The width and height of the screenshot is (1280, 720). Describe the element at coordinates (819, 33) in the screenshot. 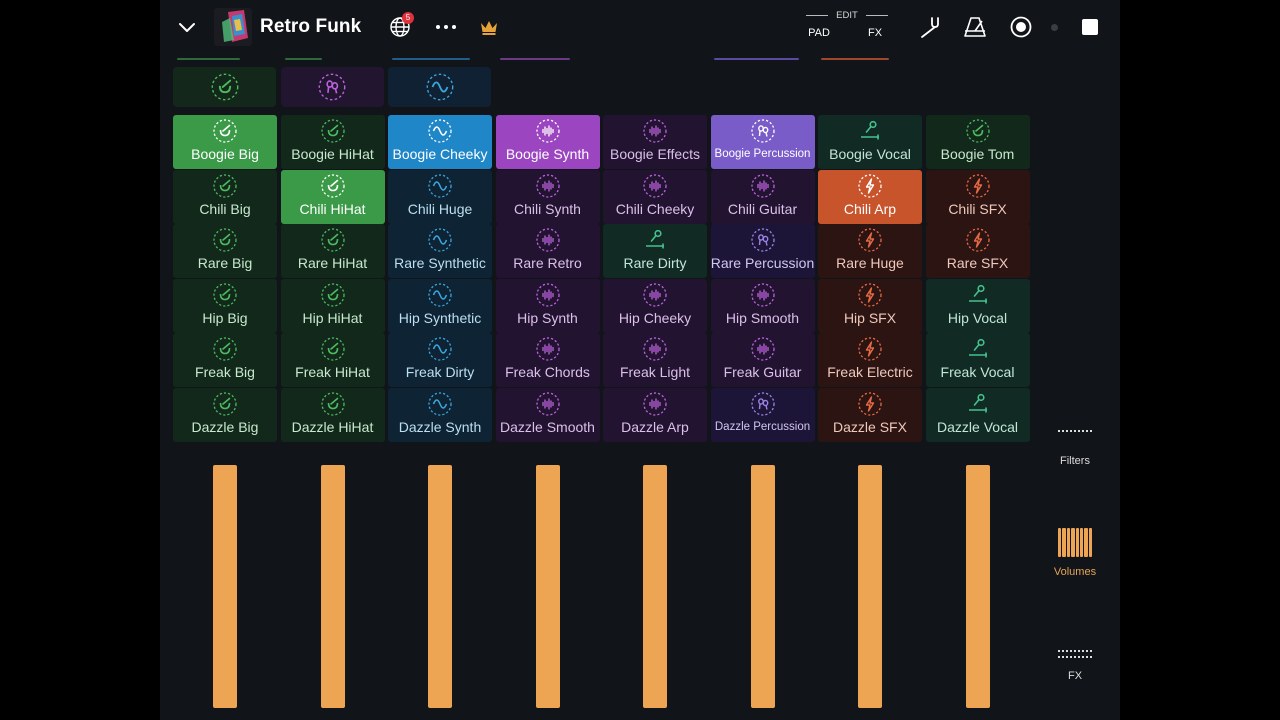

I see `edit-pad-button: PAD` at that location.